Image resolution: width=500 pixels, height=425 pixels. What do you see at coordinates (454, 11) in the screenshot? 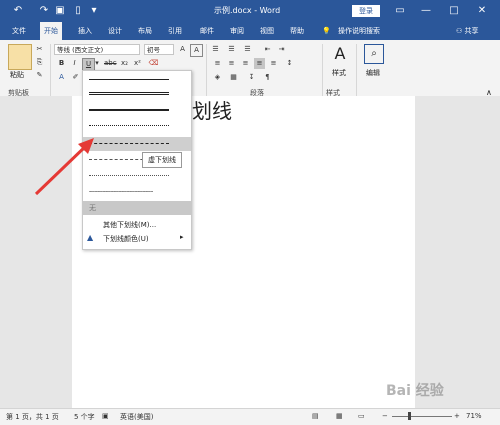
I see `maximize-button: □` at bounding box center [454, 11].